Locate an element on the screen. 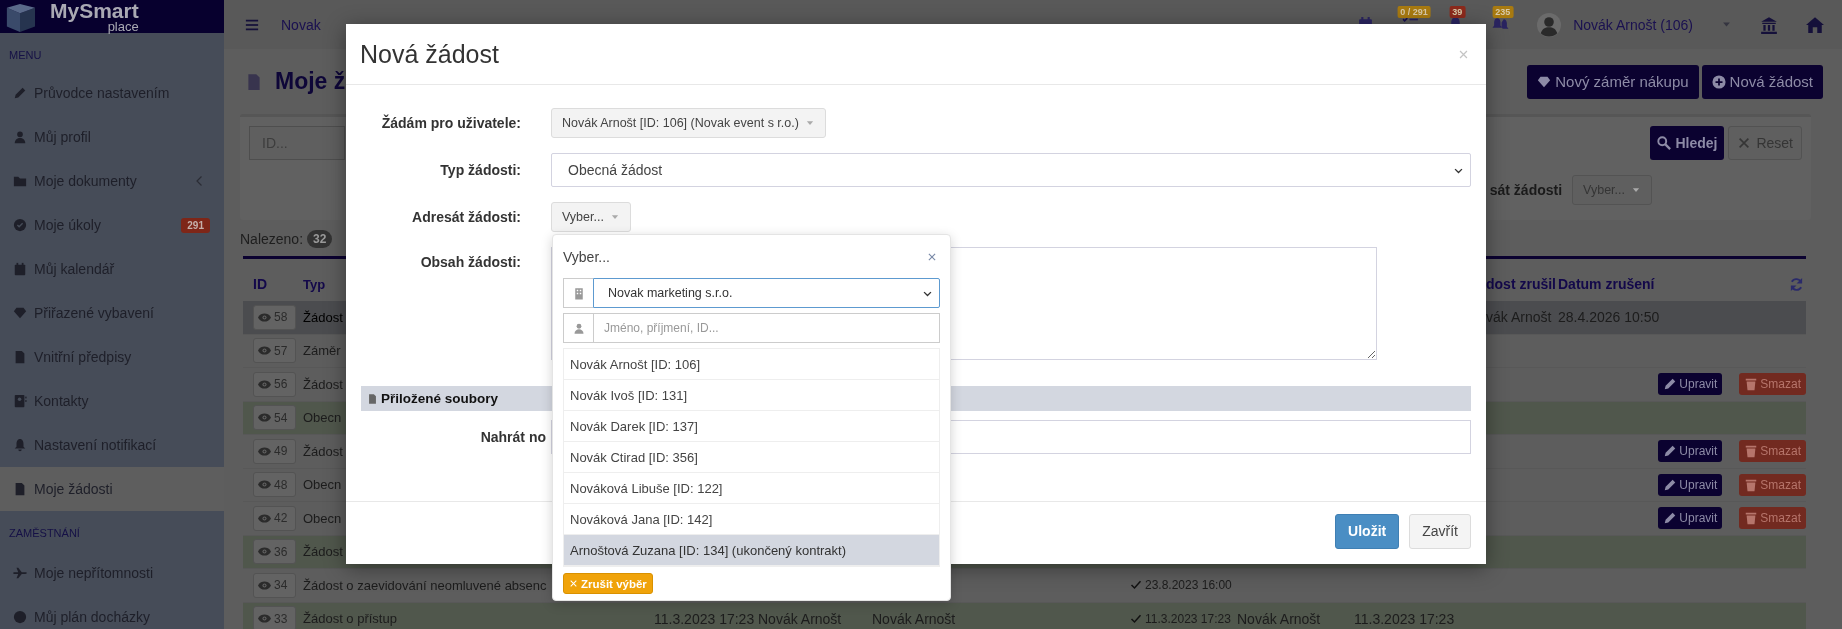  section-title: MENU is located at coordinates (25, 55).